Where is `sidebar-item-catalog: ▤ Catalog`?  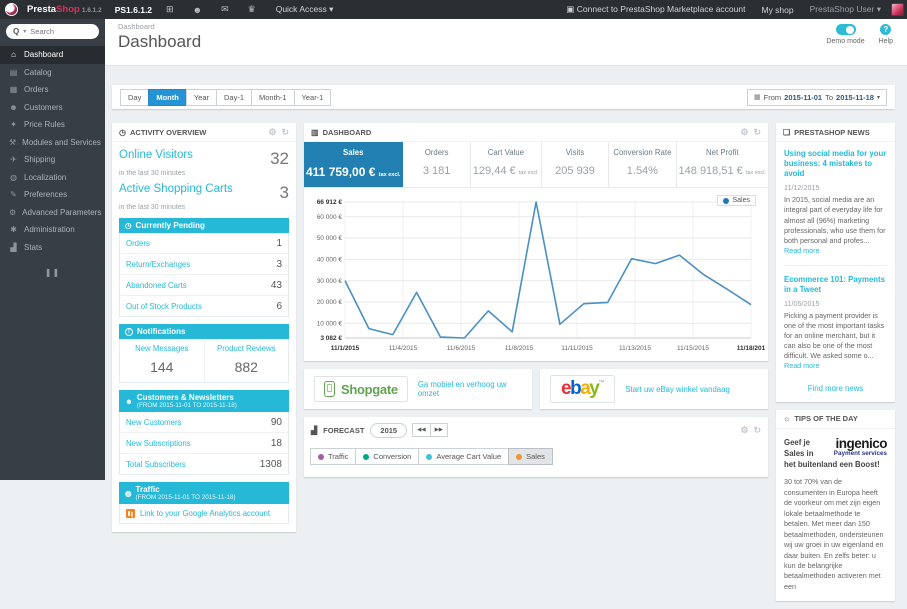
sidebar-item-catalog: ▤ Catalog is located at coordinates (52, 73).